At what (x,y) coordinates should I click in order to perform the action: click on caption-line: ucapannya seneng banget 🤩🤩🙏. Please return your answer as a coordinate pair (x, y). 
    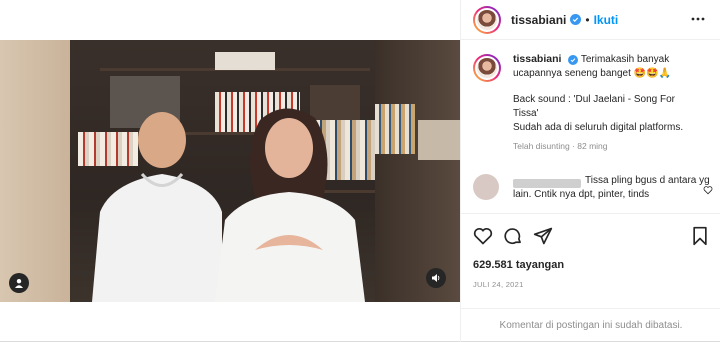
    Looking at the image, I should click on (592, 73).